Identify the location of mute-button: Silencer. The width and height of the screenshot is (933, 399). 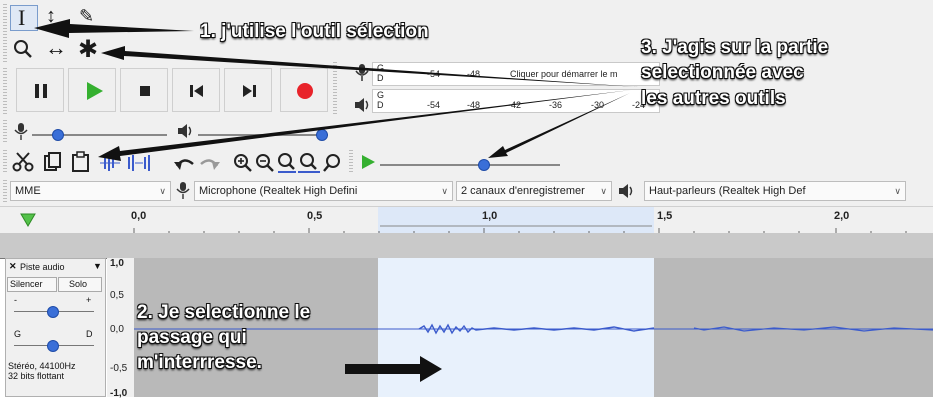
(32, 284).